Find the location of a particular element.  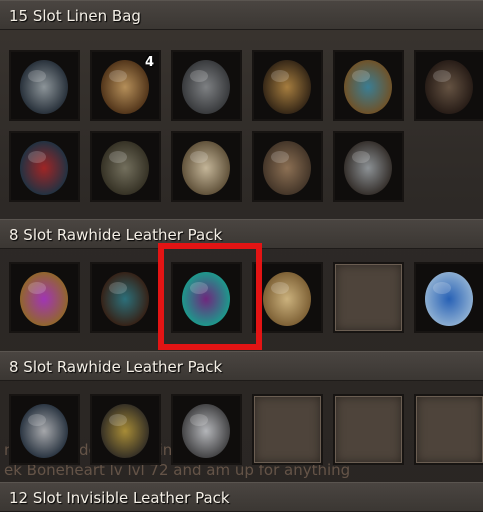

recipe-scroll-slot is located at coordinates (287, 297).